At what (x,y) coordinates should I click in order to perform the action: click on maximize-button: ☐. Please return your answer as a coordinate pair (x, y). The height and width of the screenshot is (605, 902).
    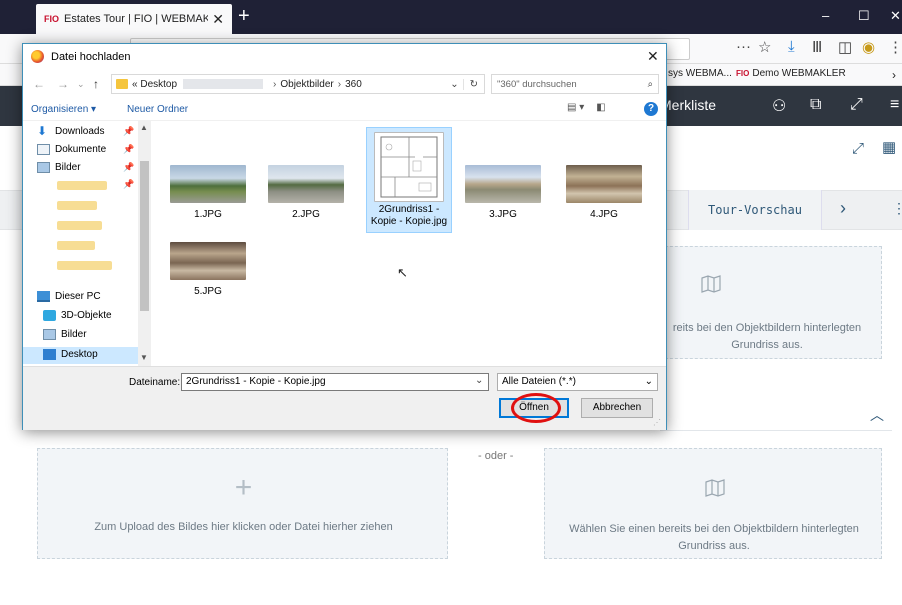
    Looking at the image, I should click on (864, 16).